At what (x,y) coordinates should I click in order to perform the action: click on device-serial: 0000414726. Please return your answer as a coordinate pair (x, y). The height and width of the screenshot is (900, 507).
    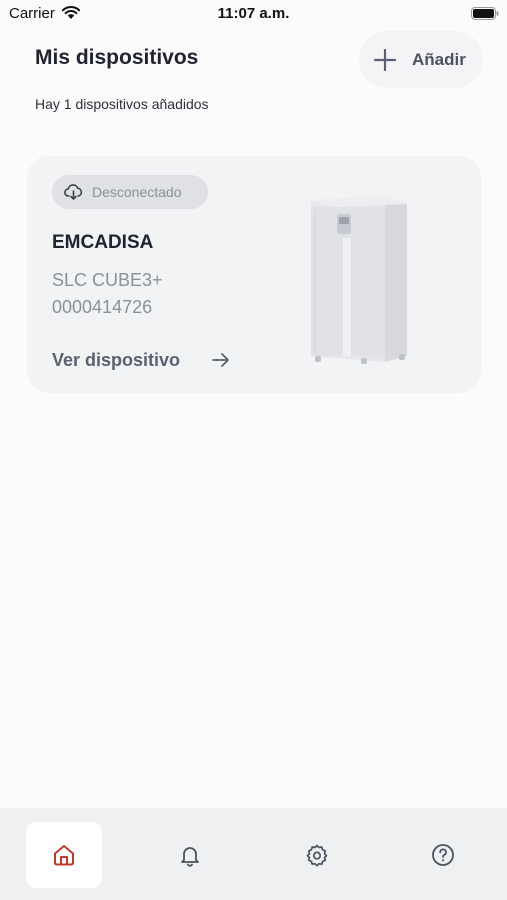
    Looking at the image, I should click on (102, 307).